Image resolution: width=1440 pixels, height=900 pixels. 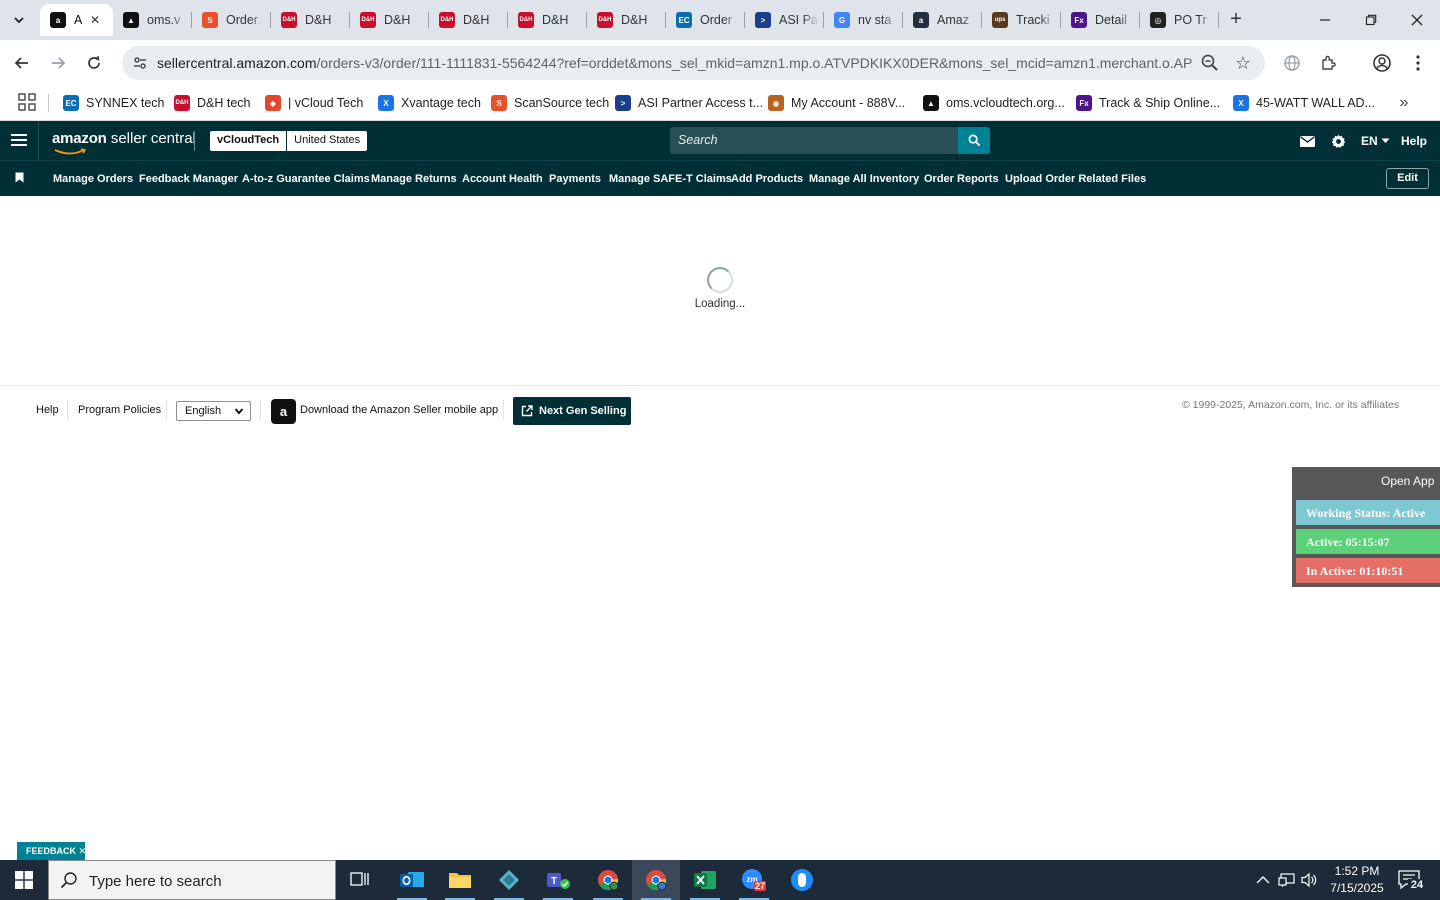 I want to click on bookmark-item: ◆ | vCloud Tech, so click(x=314, y=103).